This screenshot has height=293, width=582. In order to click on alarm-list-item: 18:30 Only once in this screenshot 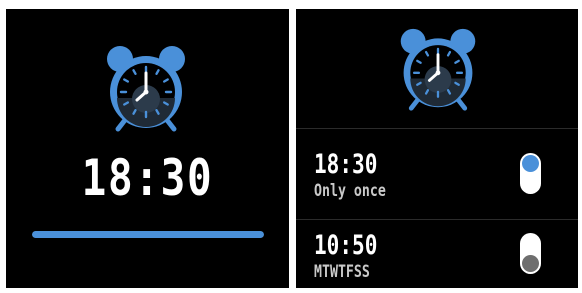, I will do `click(437, 187)`.